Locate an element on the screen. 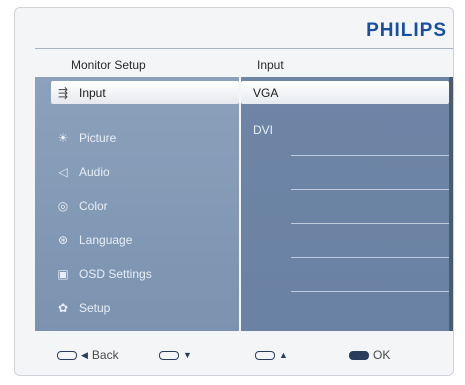  panel-edge is located at coordinates (451, 204).